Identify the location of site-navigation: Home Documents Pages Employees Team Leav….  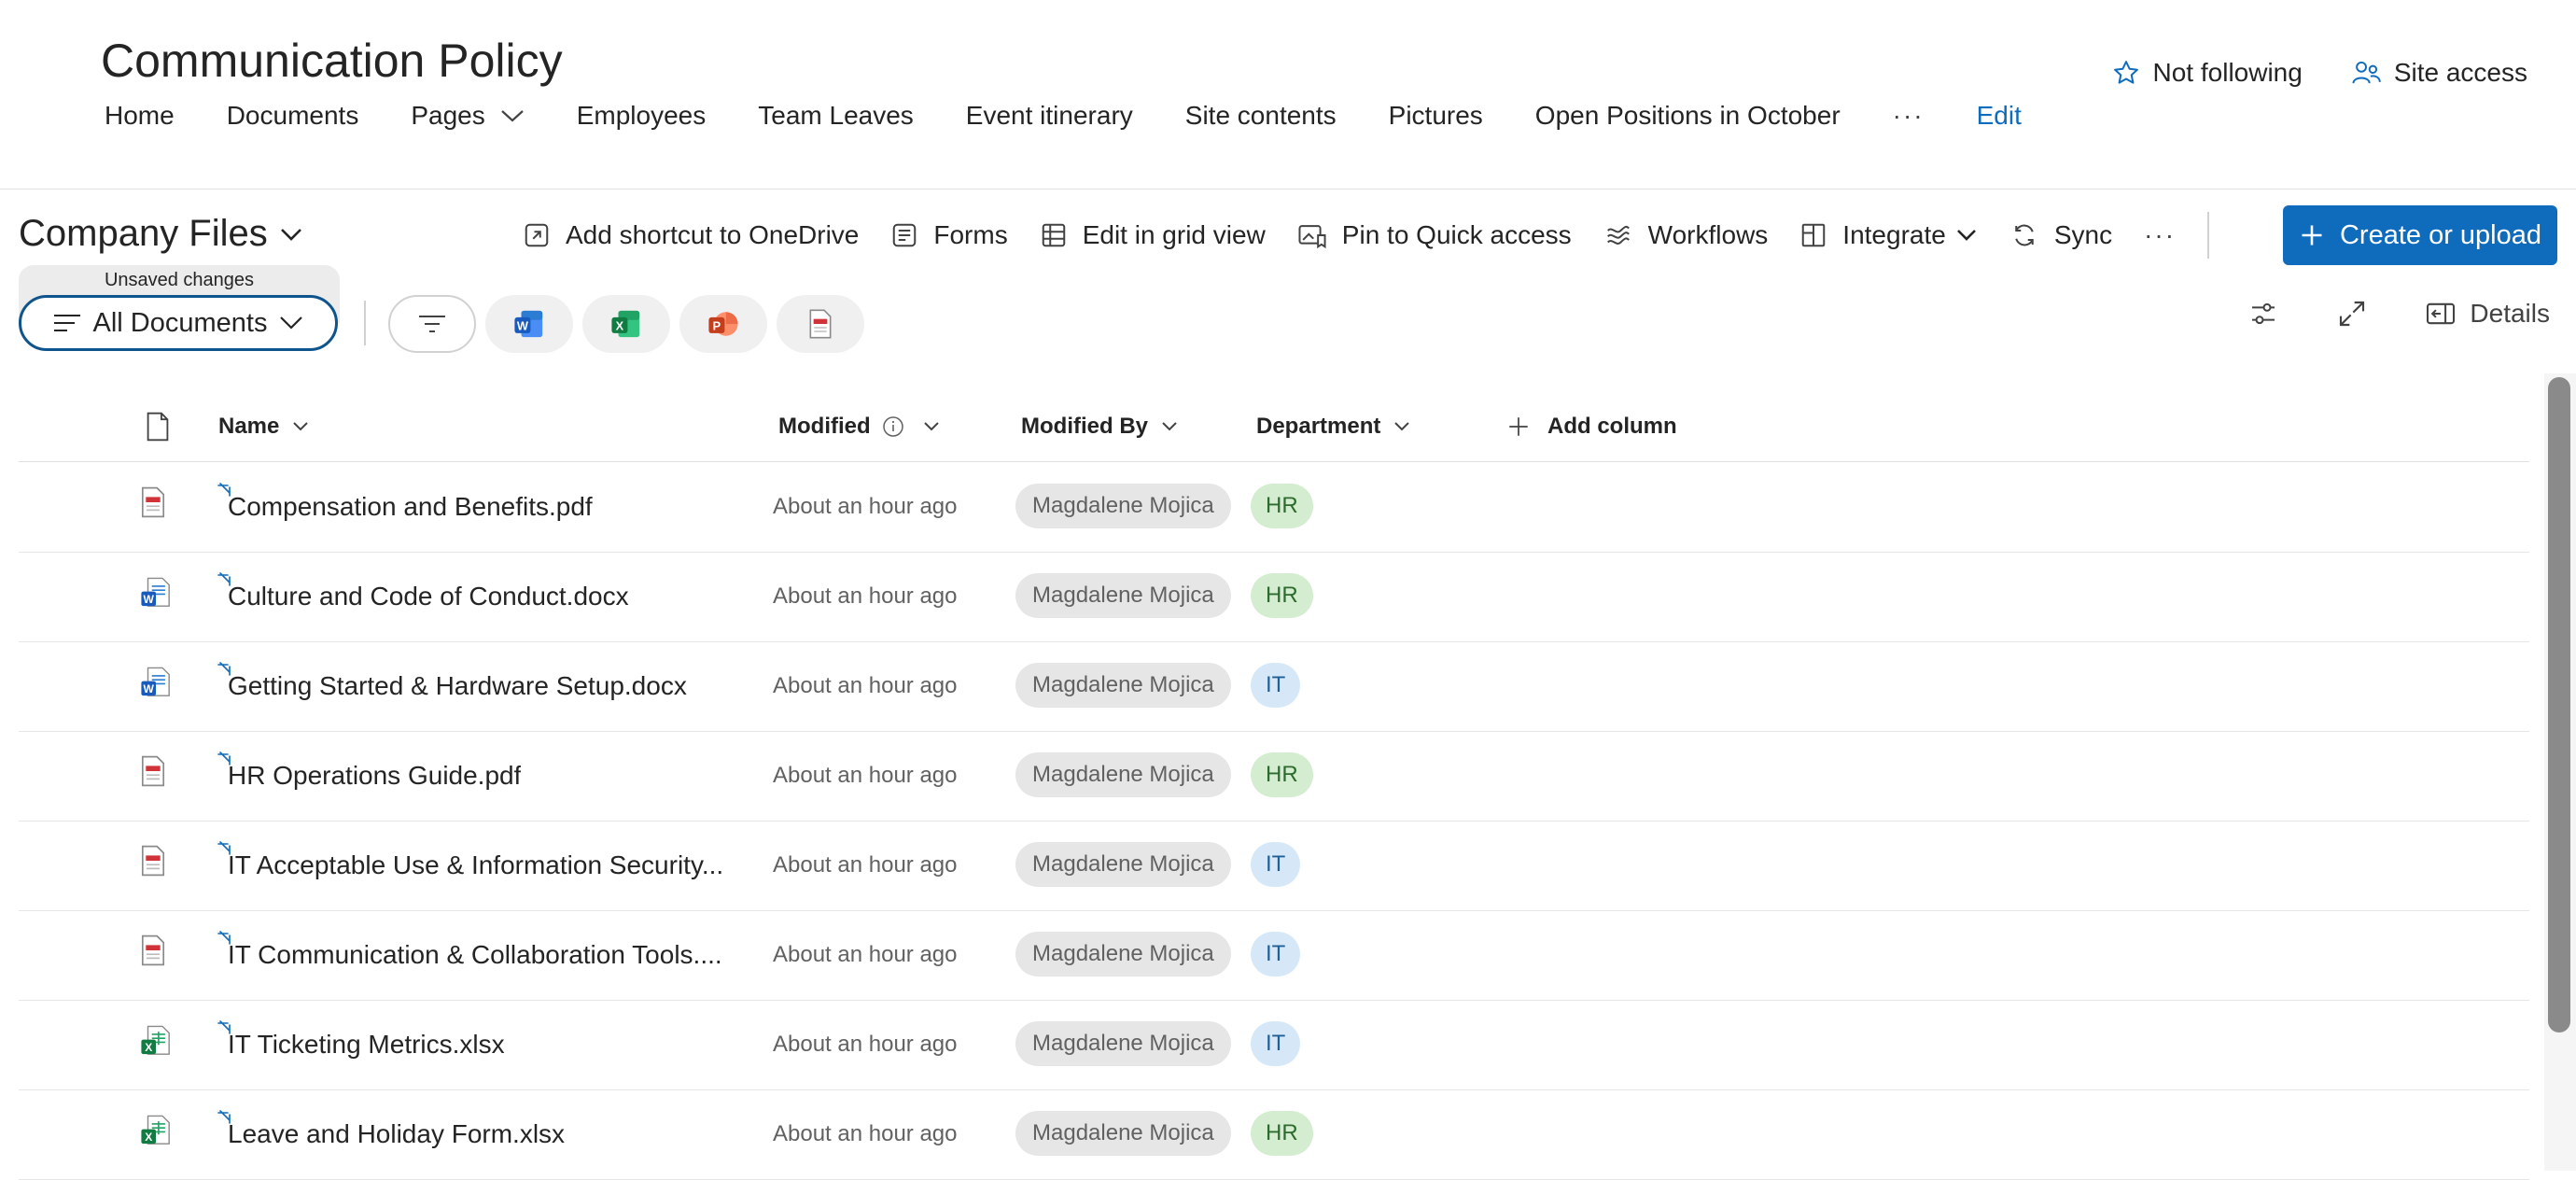
(1063, 116).